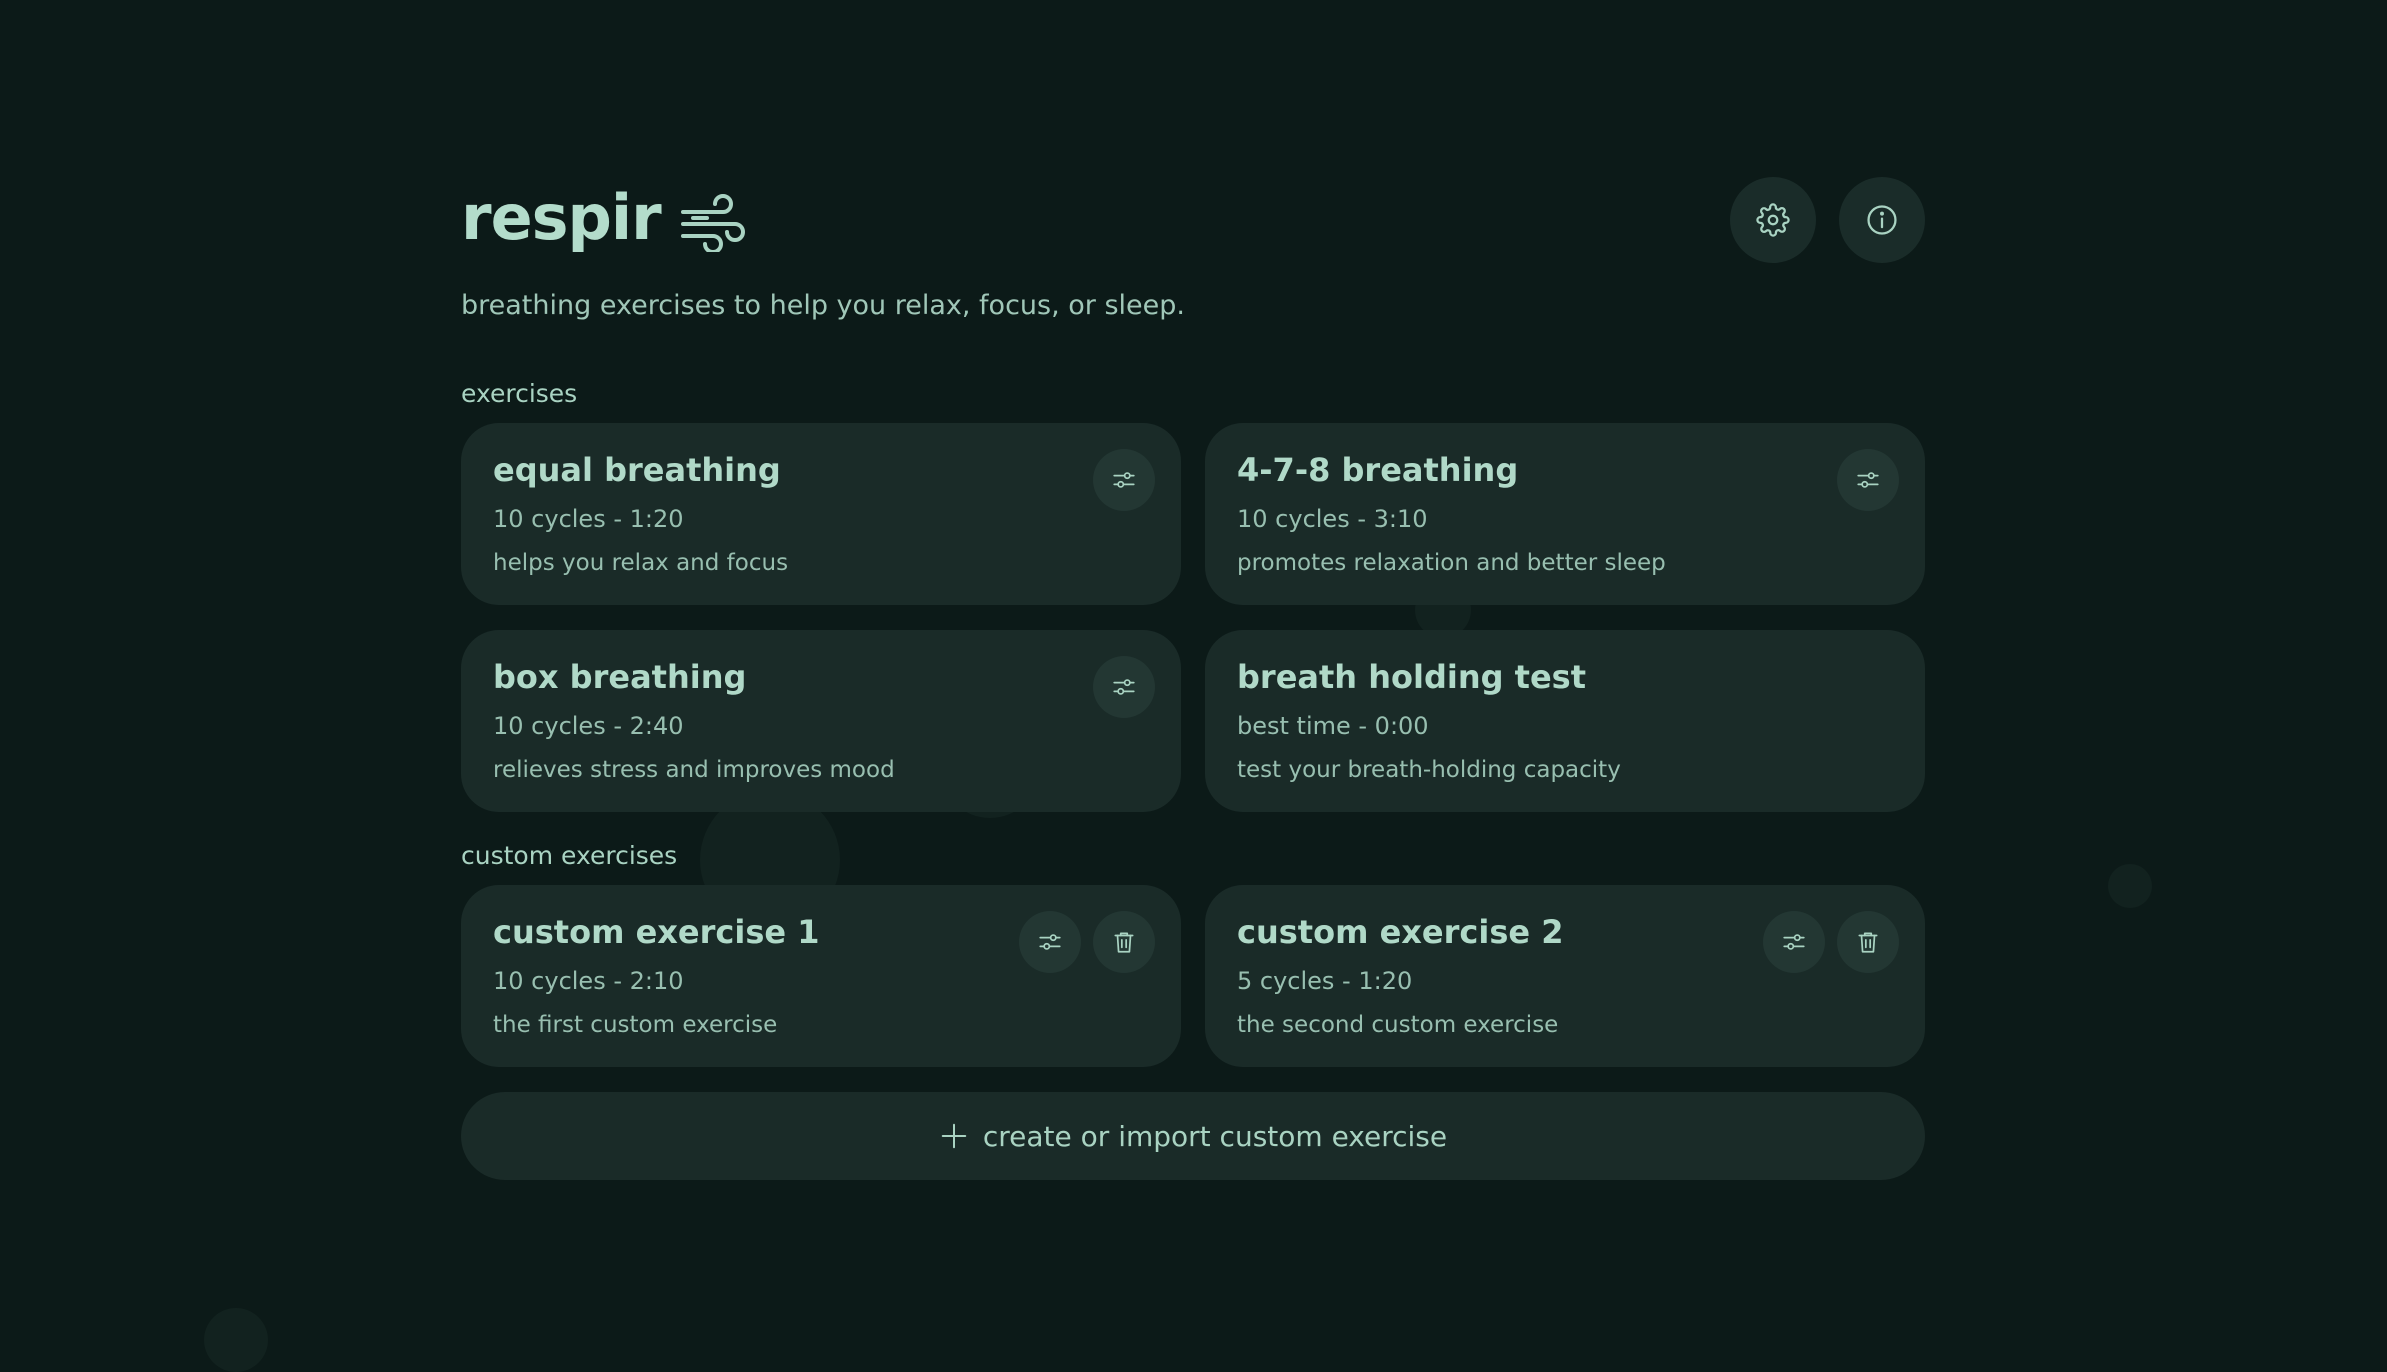 The width and height of the screenshot is (2387, 1372). I want to click on exercise-title: 4-7-8 breathing, so click(1378, 470).